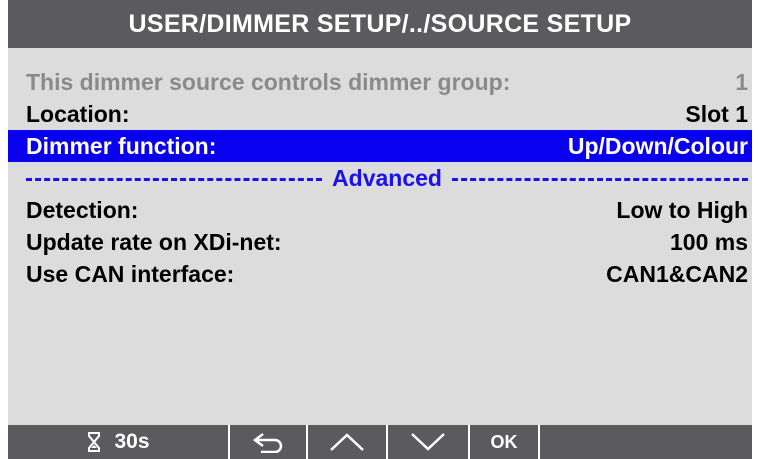  I want to click on setting-value: 1, so click(741, 81).